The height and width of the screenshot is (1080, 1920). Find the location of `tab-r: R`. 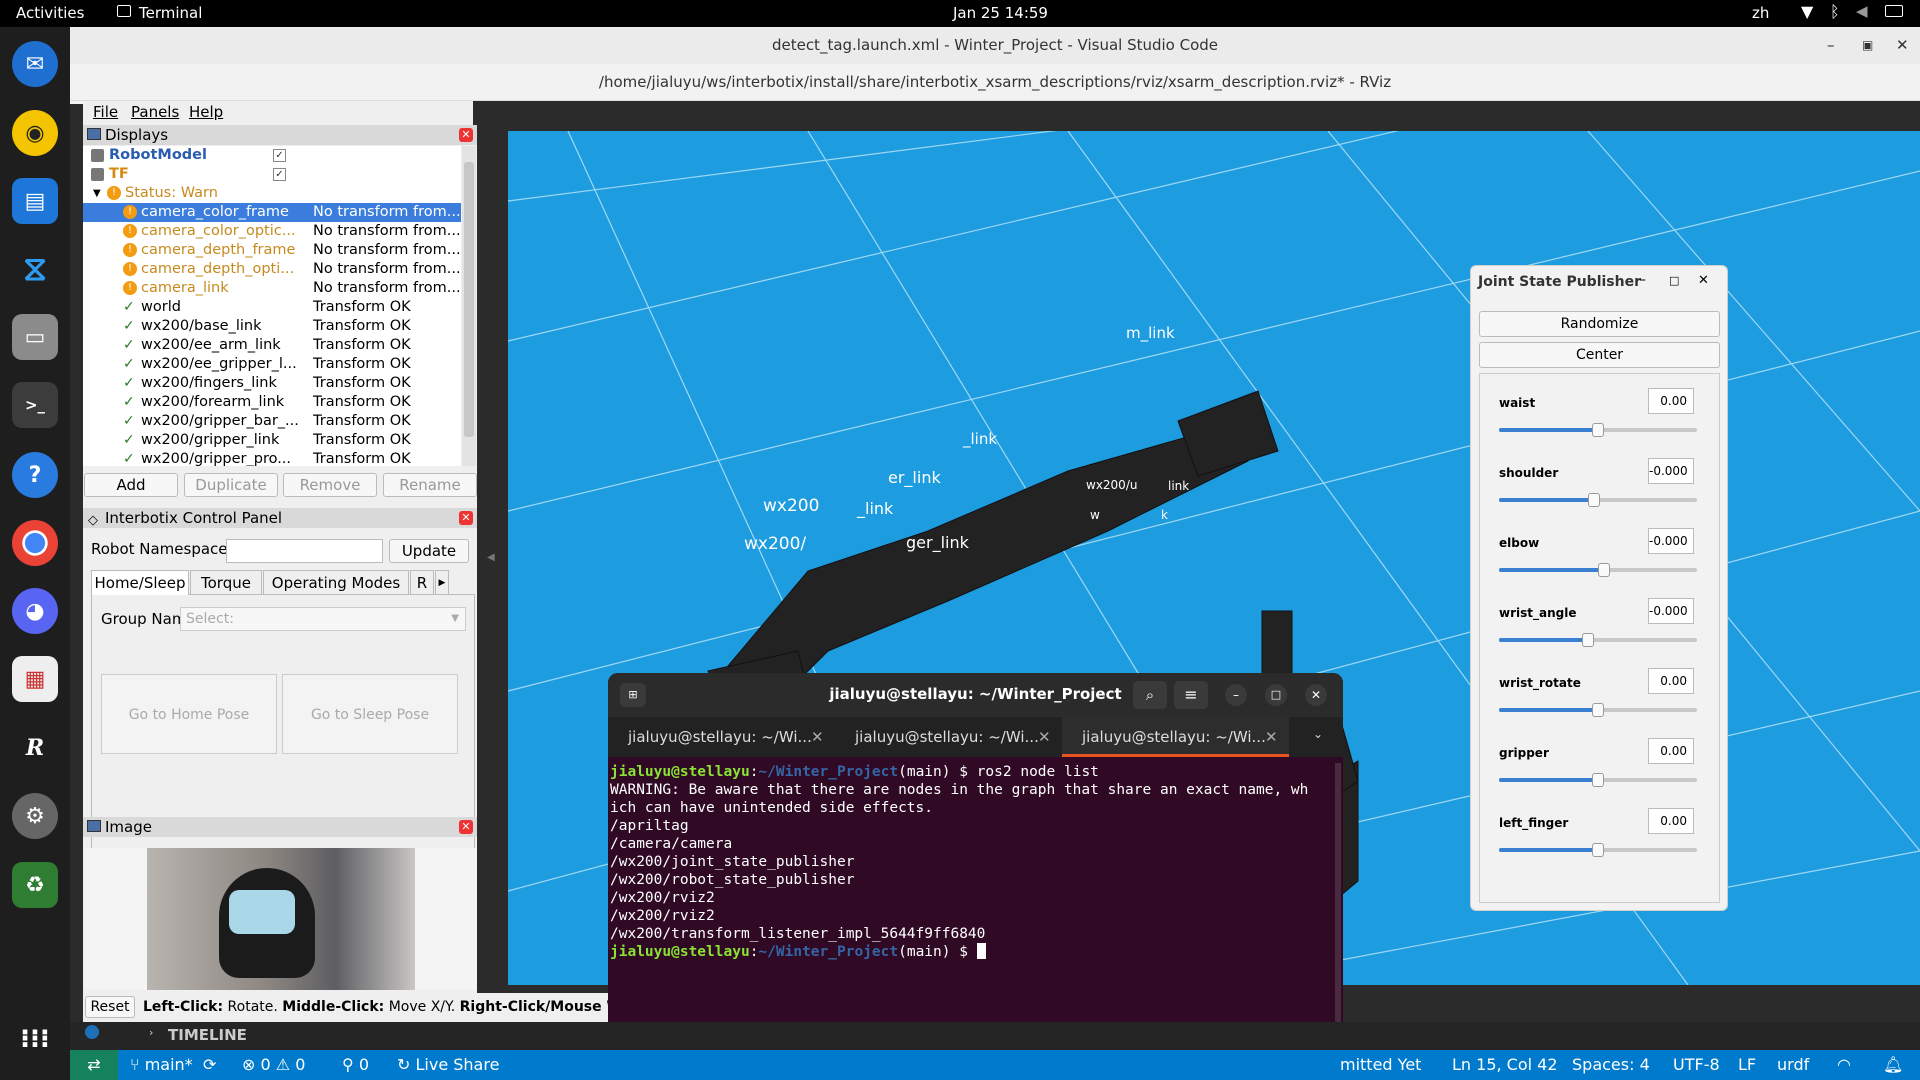

tab-r: R is located at coordinates (422, 582).